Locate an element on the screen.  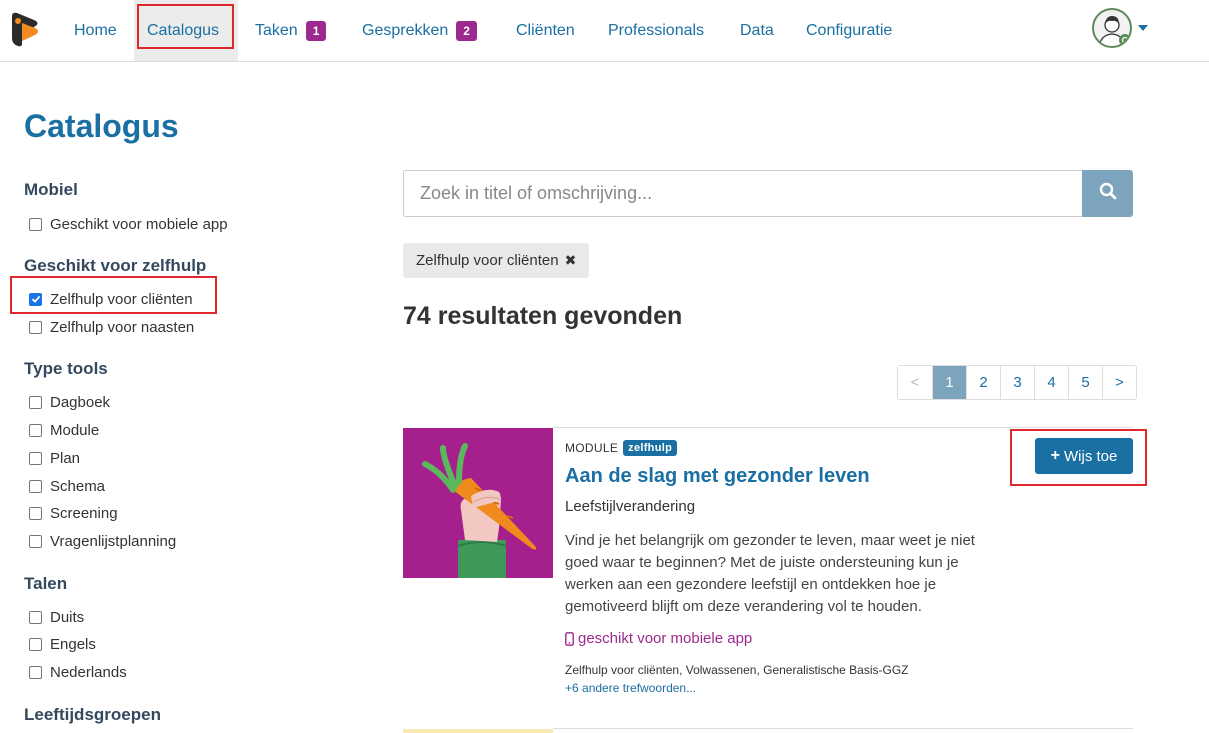
filter-option-label: Module is located at coordinates (75, 430).